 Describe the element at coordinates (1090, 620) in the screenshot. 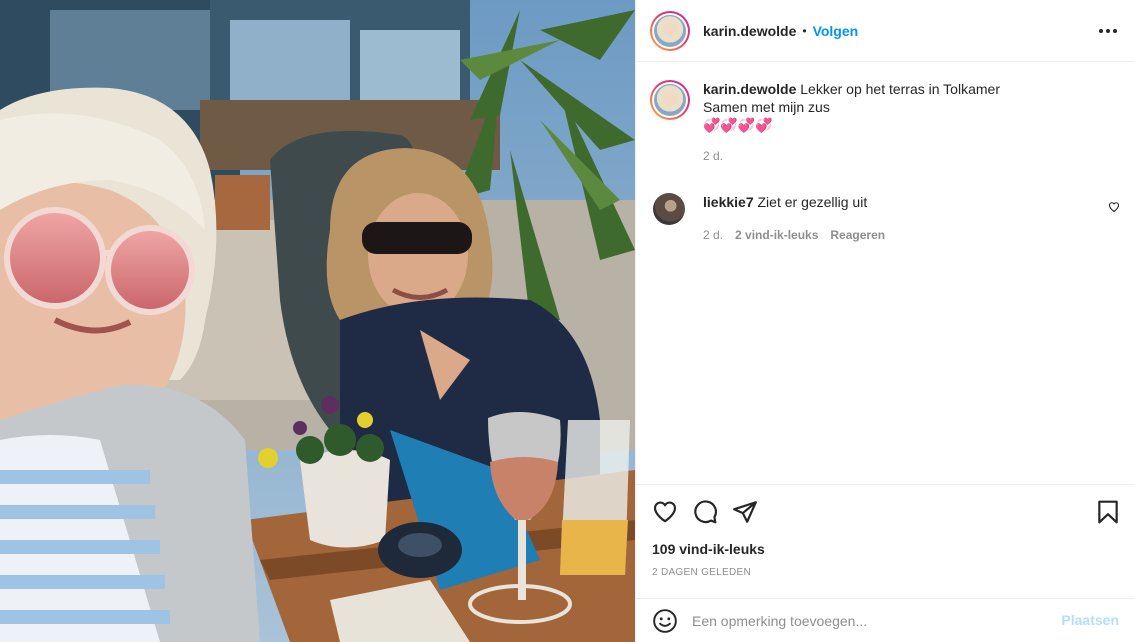

I see `post-comment-button: Plaatsen` at that location.